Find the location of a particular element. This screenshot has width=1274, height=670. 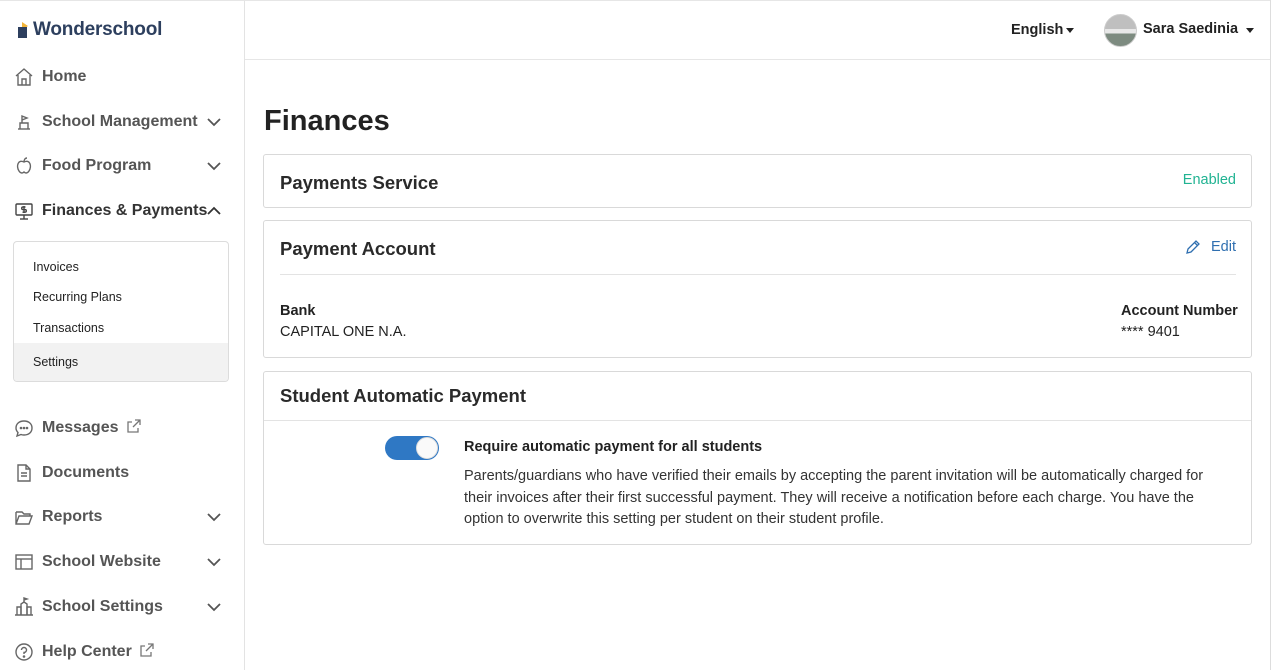

sidebar-item-label-wrap: Help Center is located at coordinates (98, 652).